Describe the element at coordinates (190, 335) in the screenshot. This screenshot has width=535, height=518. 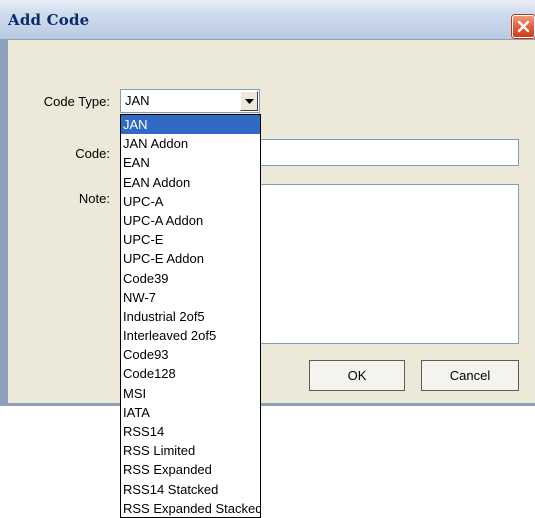
I see `dropdown-option: Interleaved 2of5` at that location.